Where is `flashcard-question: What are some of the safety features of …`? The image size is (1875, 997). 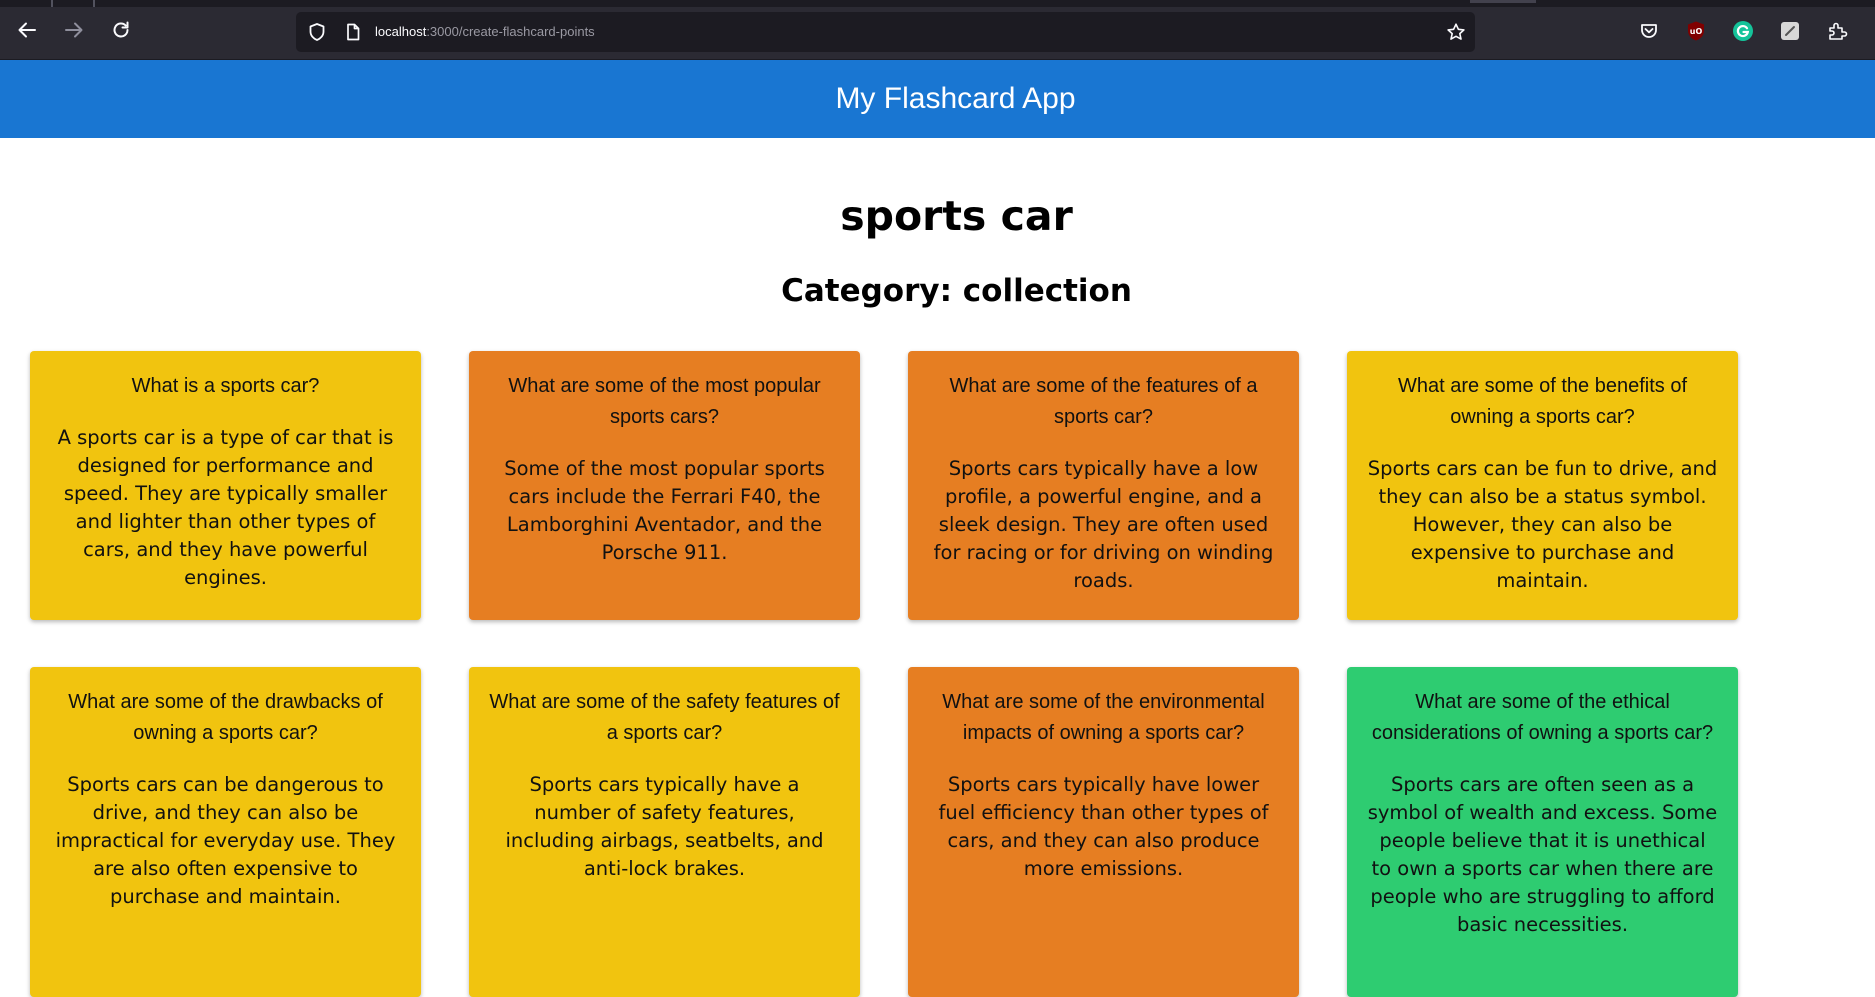 flashcard-question: What are some of the safety features of … is located at coordinates (664, 717).